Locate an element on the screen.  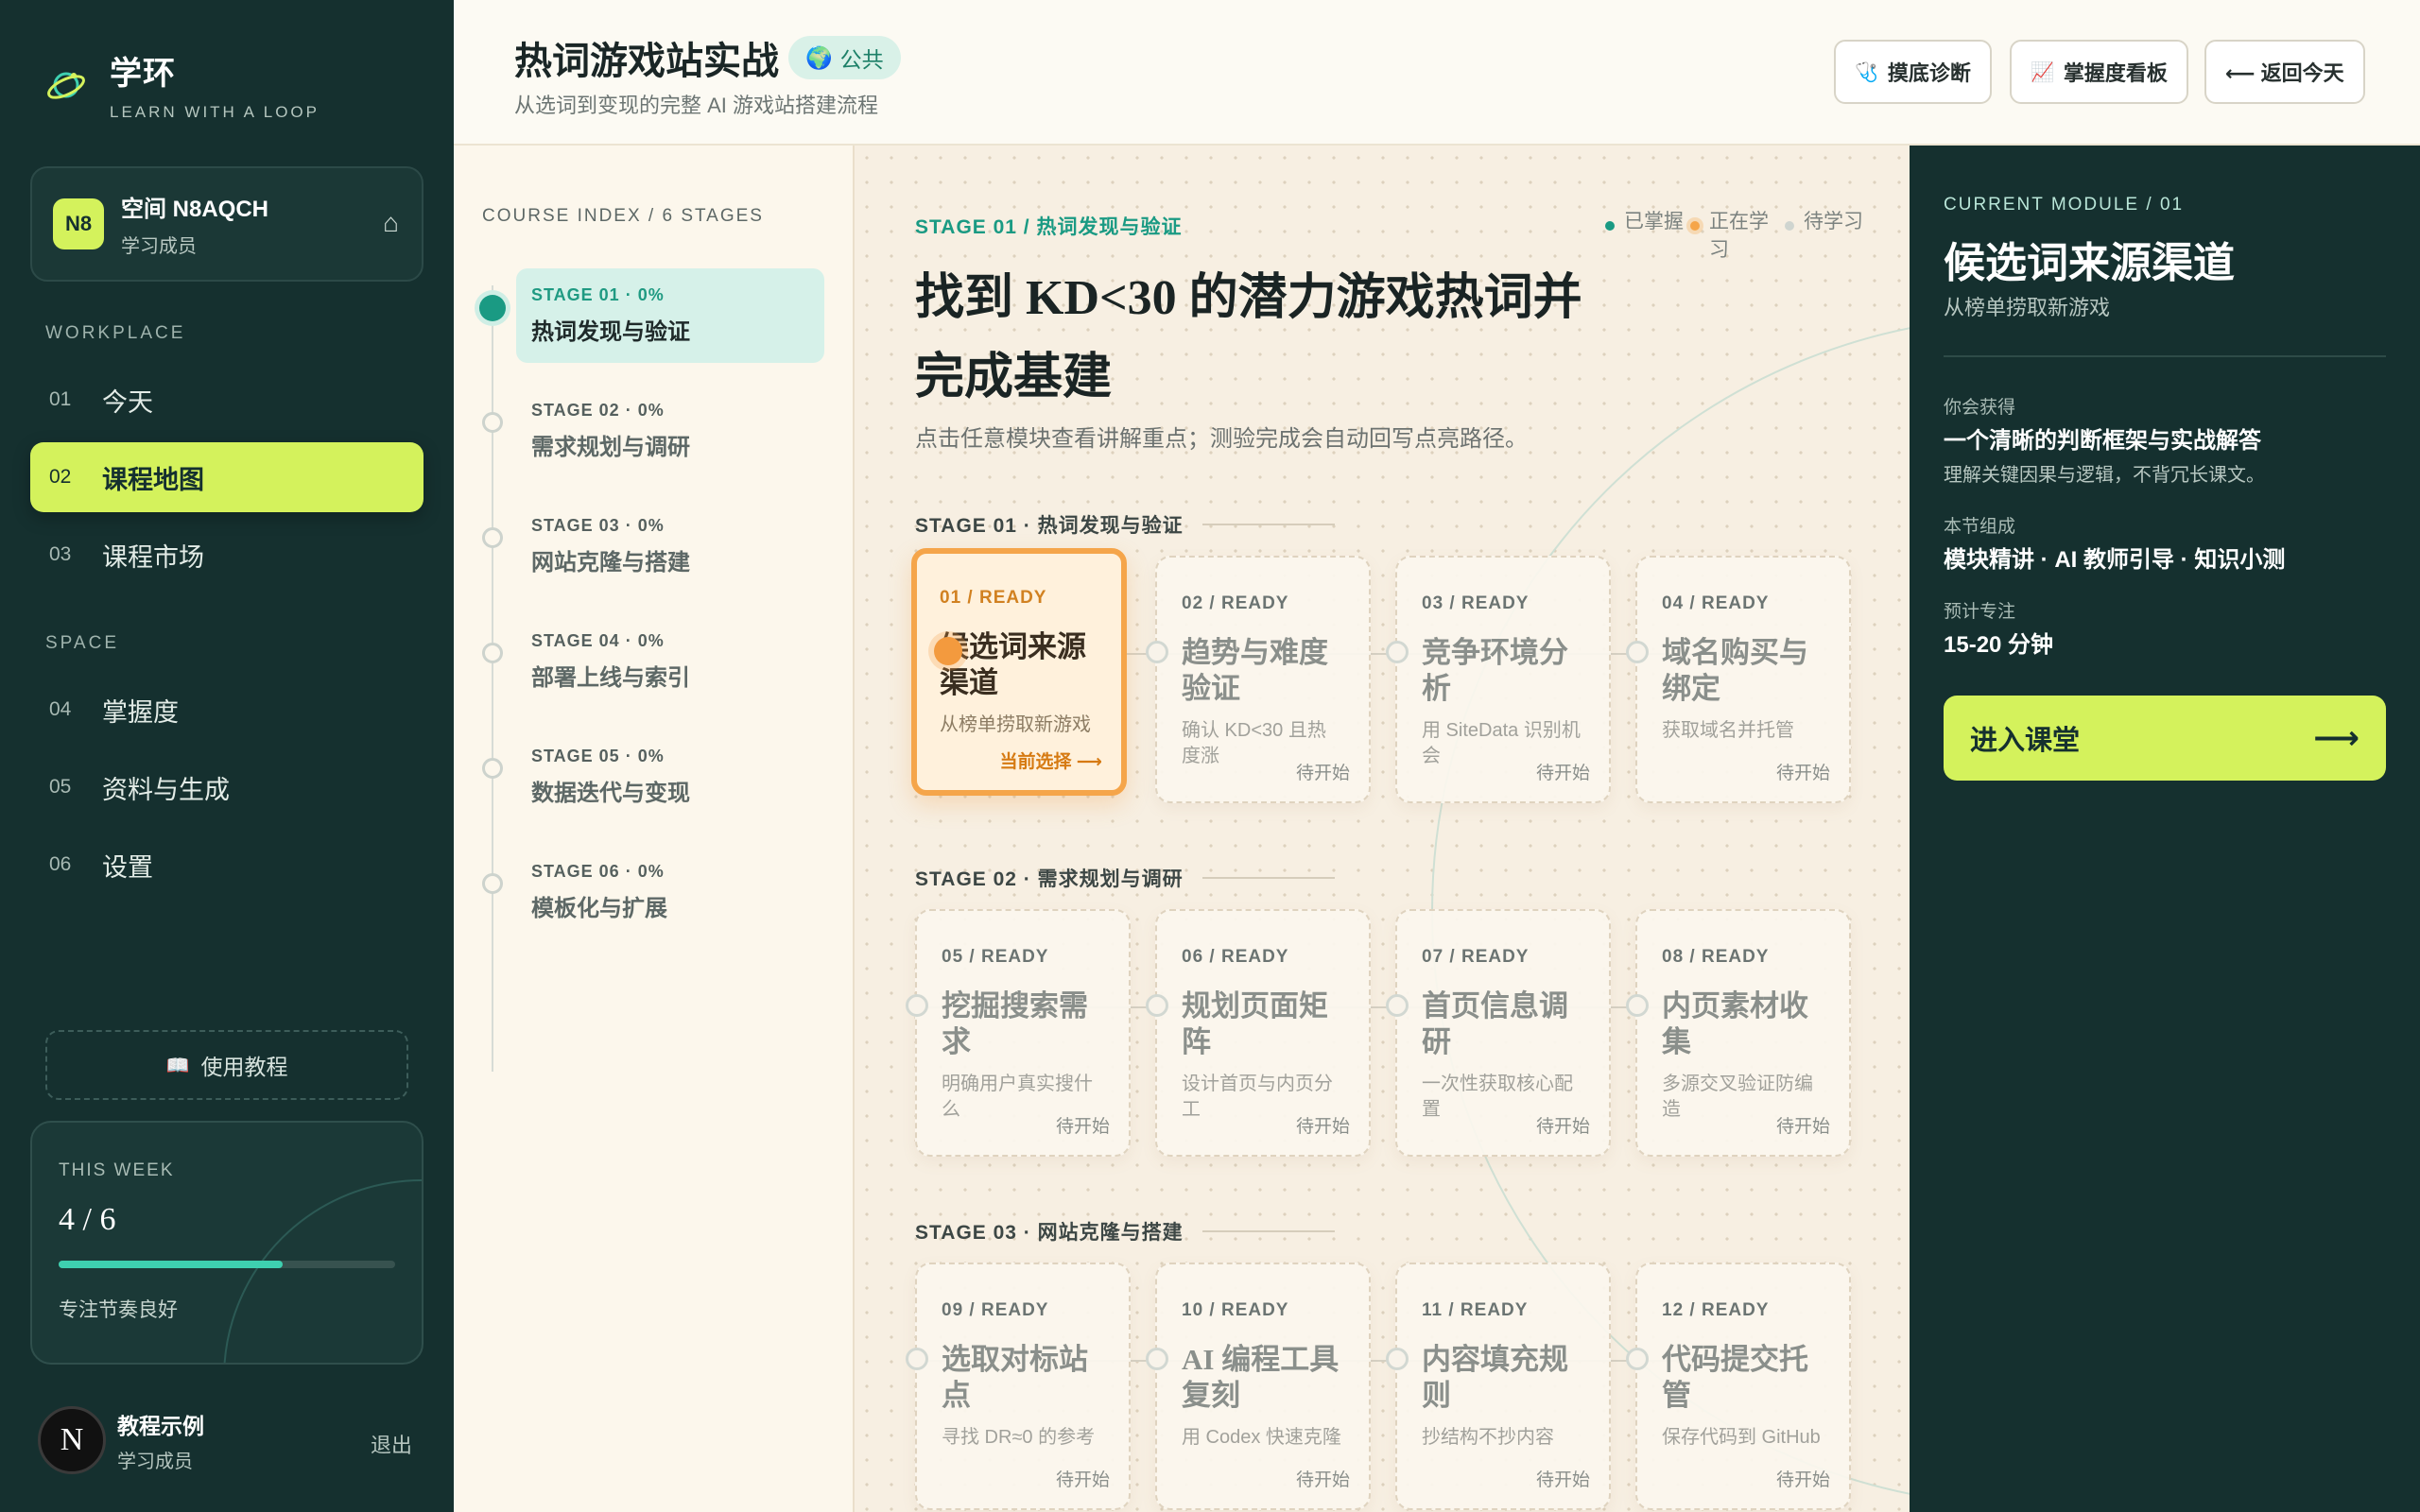
stage-group-title: STAGE 03 · 网站克隆与搭建 is located at coordinates (1049, 1233).